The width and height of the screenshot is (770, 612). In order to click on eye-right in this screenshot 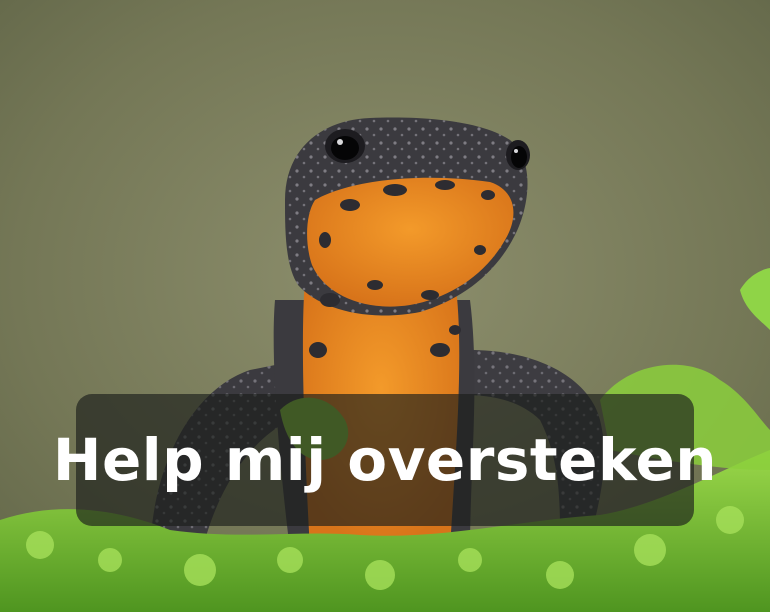, I will do `click(518, 155)`.